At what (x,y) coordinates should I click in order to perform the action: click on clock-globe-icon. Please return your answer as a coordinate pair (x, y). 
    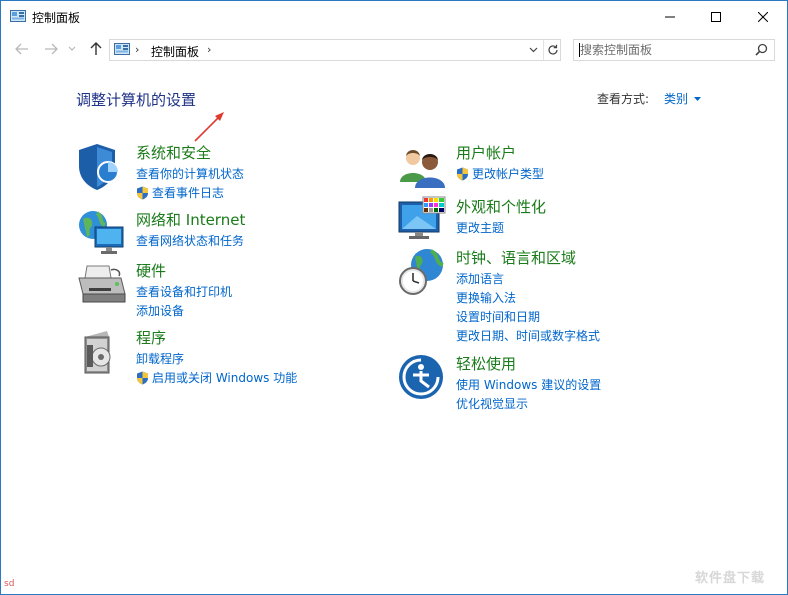
    Looking at the image, I should click on (422, 272).